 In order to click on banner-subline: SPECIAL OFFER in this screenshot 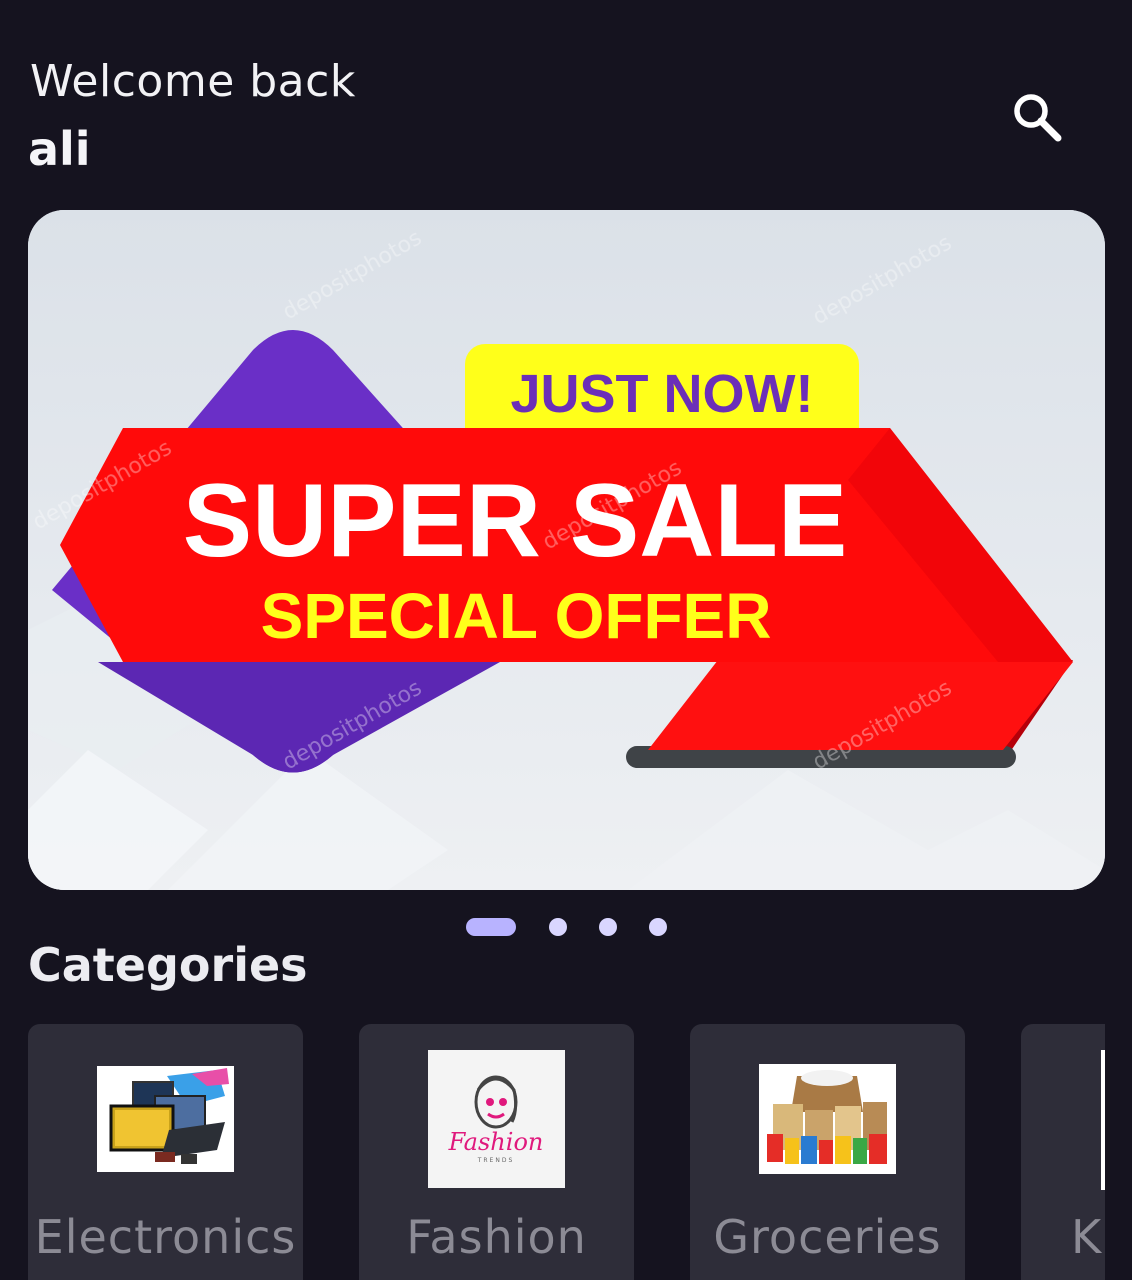, I will do `click(516, 616)`.